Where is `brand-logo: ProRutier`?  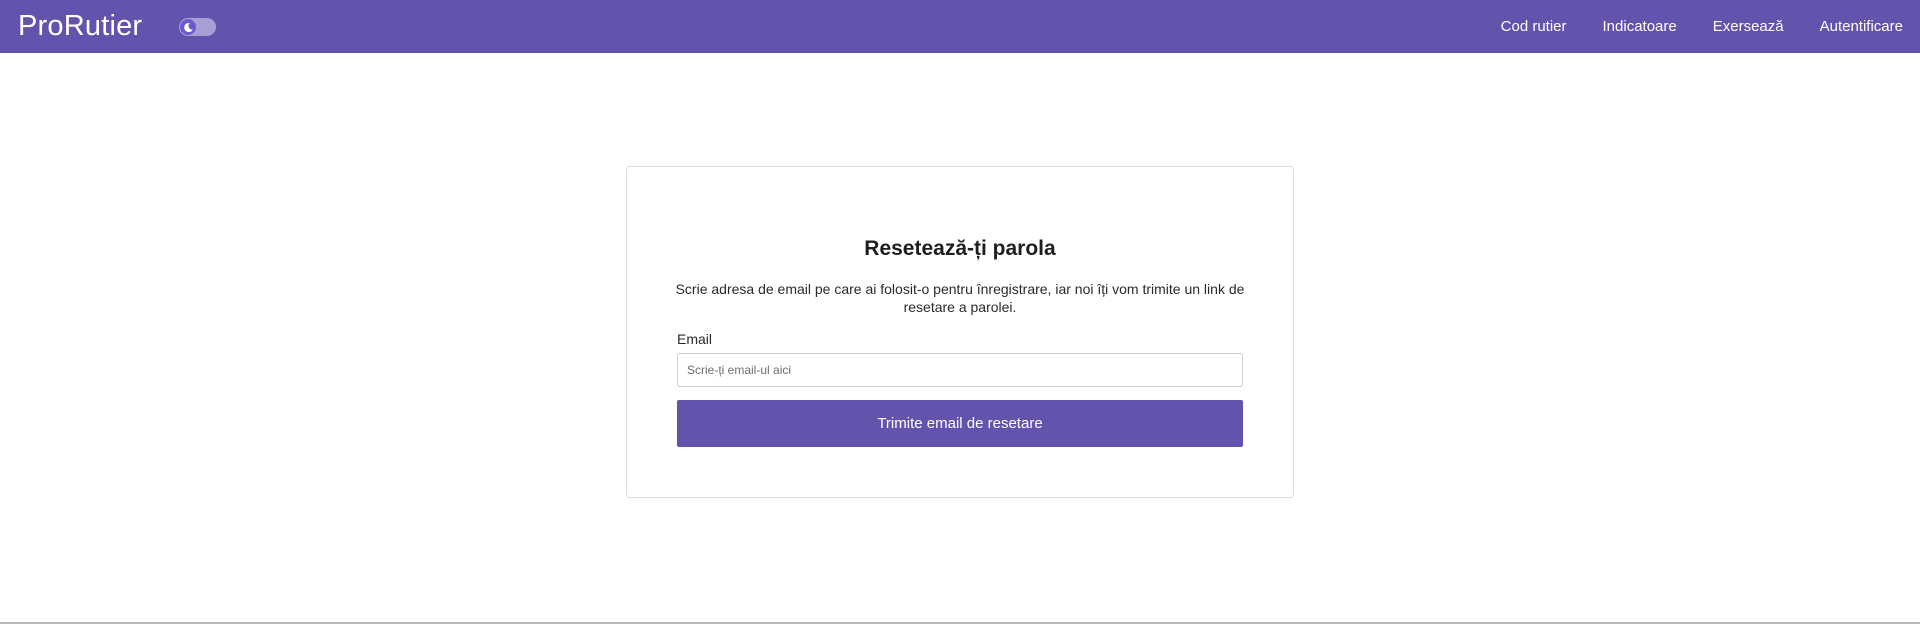 brand-logo: ProRutier is located at coordinates (80, 26).